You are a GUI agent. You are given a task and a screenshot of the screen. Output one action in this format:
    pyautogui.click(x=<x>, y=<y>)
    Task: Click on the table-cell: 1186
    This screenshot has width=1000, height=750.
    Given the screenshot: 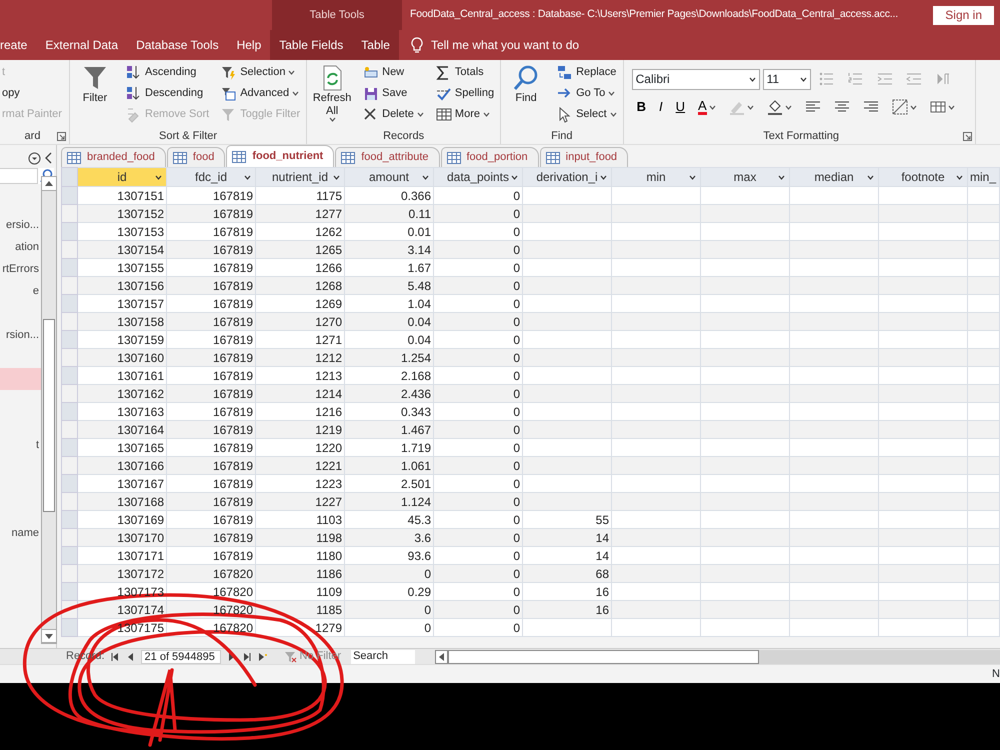 What is the action you would take?
    pyautogui.click(x=300, y=573)
    